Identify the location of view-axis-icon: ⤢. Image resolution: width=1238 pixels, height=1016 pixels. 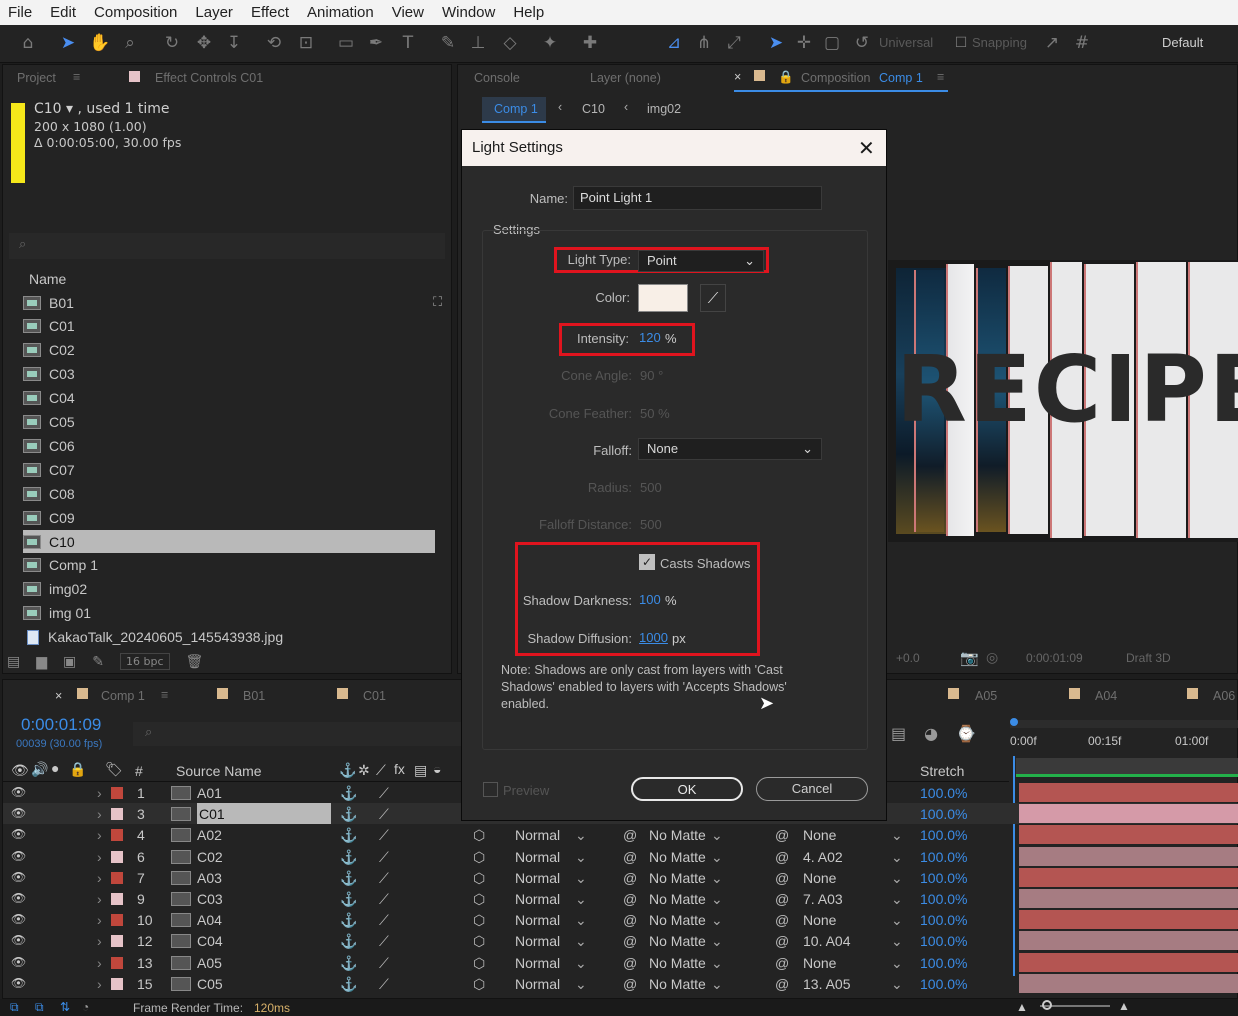
(734, 43).